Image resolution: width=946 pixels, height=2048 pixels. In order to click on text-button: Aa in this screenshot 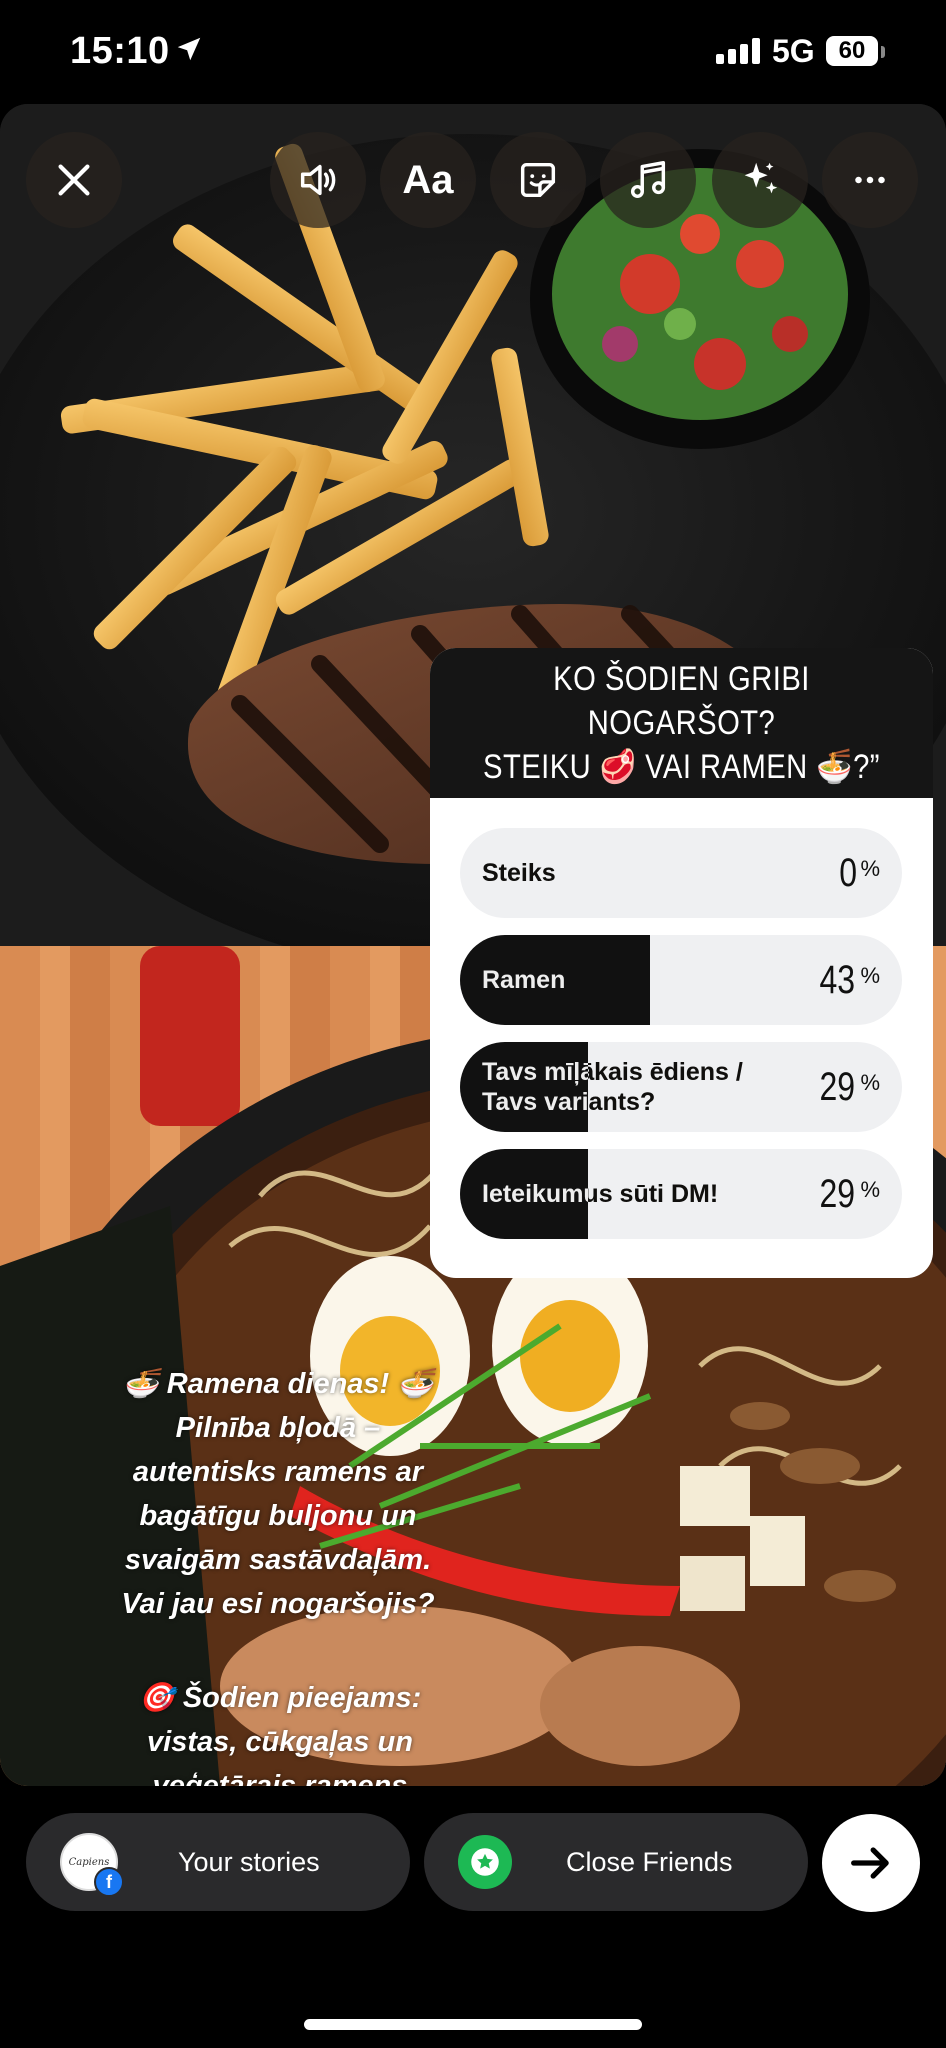, I will do `click(428, 180)`.